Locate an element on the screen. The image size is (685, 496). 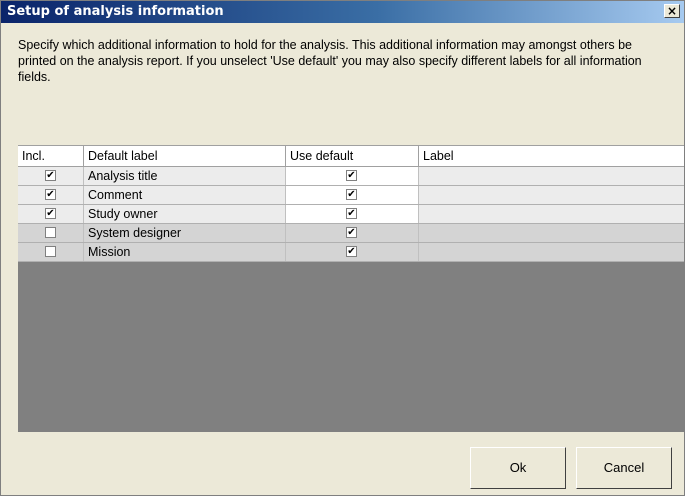
title-bar: Setup of analysis information × is located at coordinates (342, 12).